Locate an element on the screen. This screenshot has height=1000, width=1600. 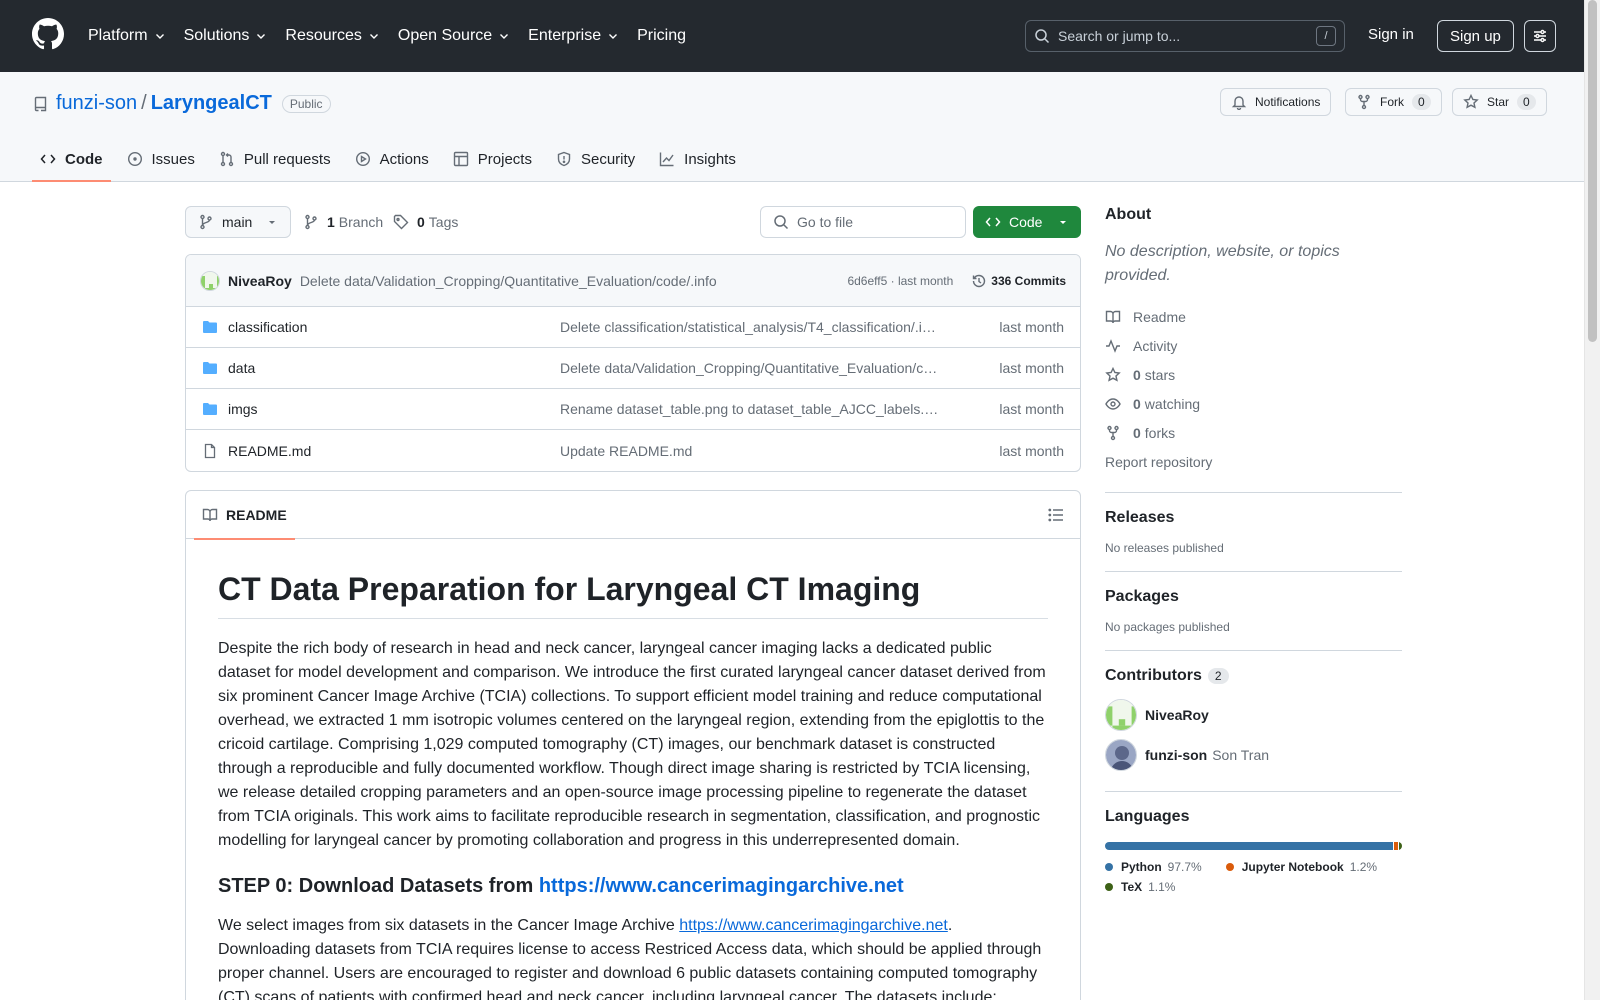
language-item: TeX 1.1% is located at coordinates (1140, 887).